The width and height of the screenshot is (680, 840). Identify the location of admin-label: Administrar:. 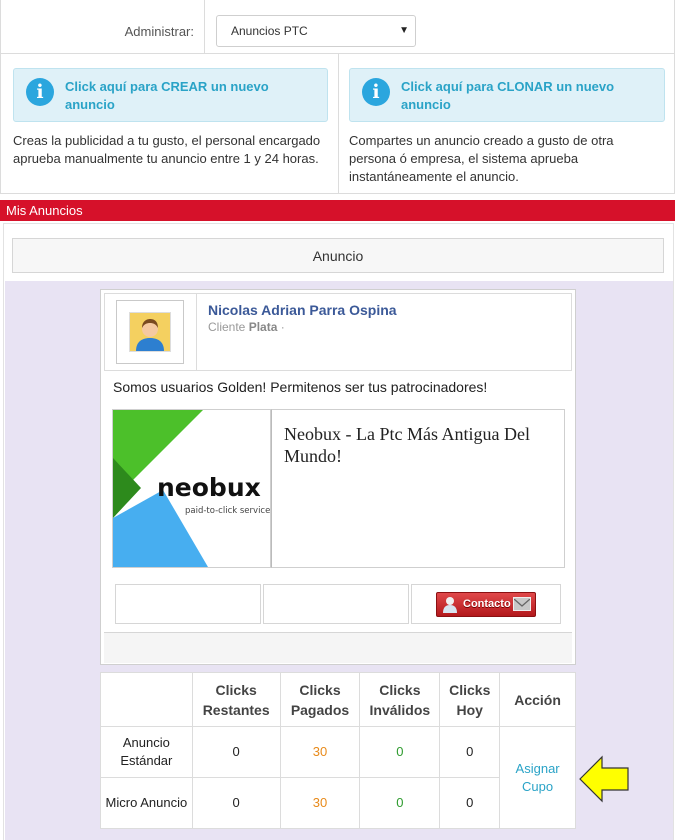
(103, 27).